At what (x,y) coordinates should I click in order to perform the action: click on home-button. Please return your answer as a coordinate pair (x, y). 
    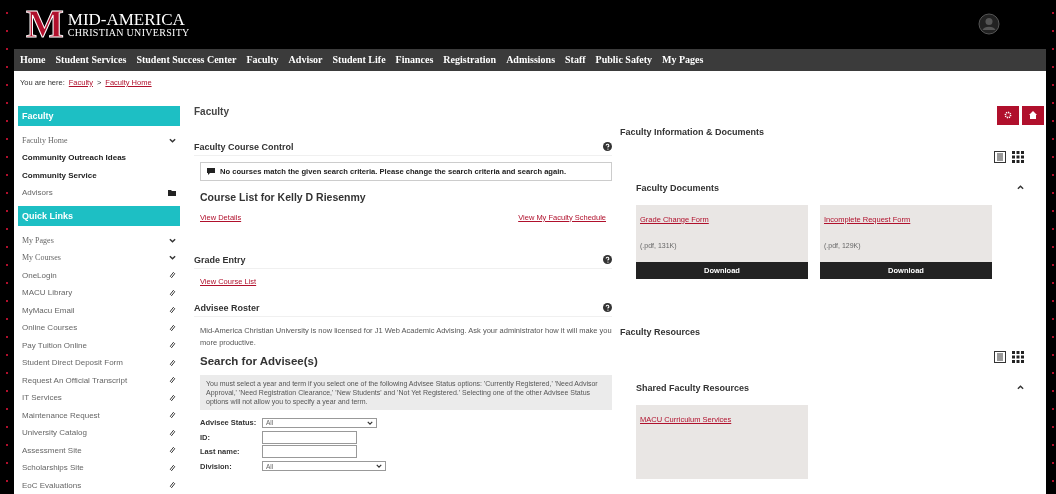
    Looking at the image, I should click on (1033, 115).